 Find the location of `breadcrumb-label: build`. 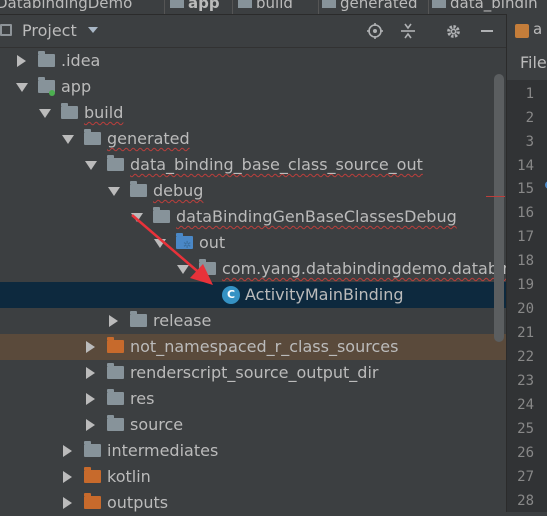

breadcrumb-label: build is located at coordinates (274, 6).